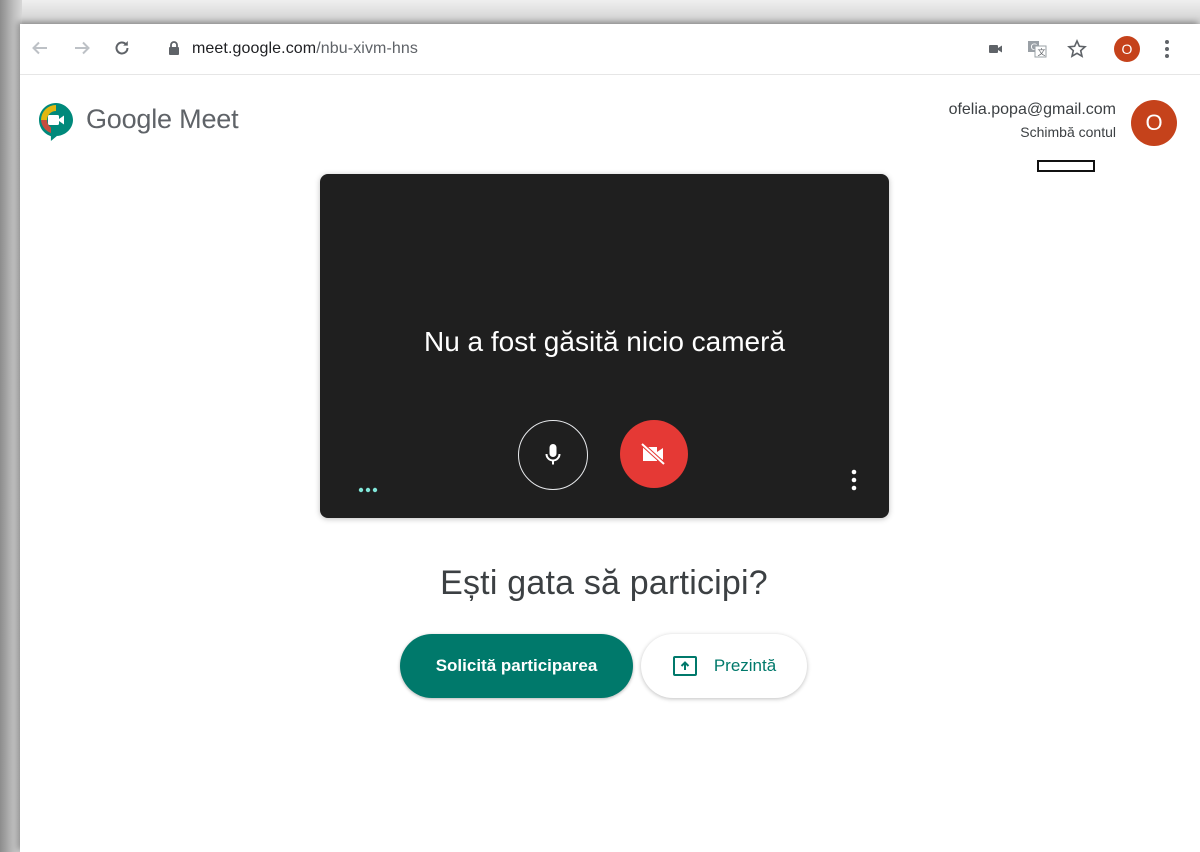 Image resolution: width=1200 pixels, height=852 pixels. I want to click on browser-menu-button, so click(1167, 49).